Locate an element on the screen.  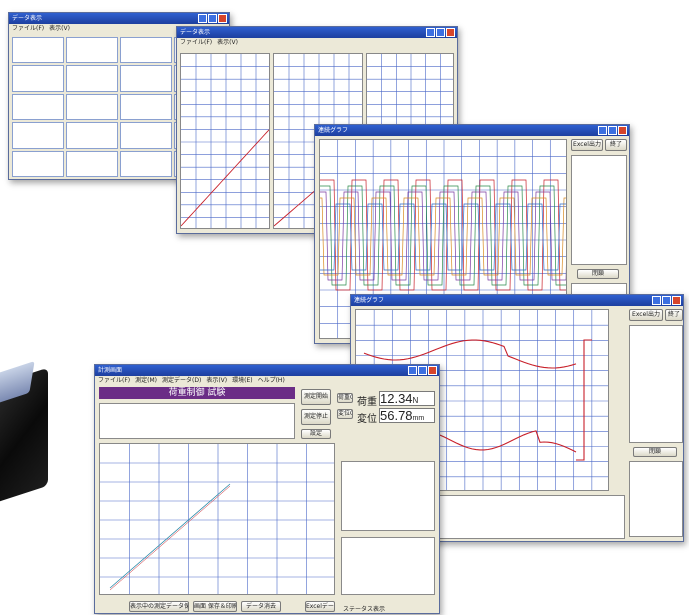
disp-readout: 56.78mm is located at coordinates (407, 415).